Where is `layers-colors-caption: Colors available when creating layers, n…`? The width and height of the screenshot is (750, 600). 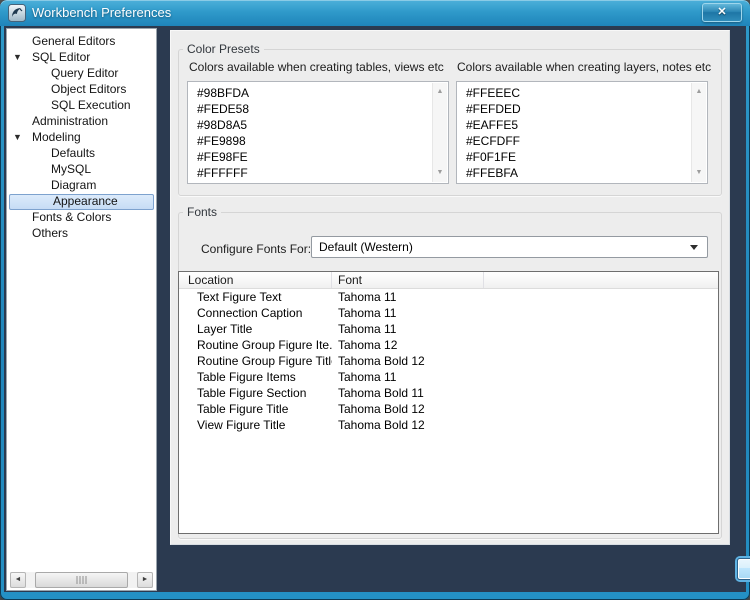
layers-colors-caption: Colors available when creating layers, n… is located at coordinates (584, 67).